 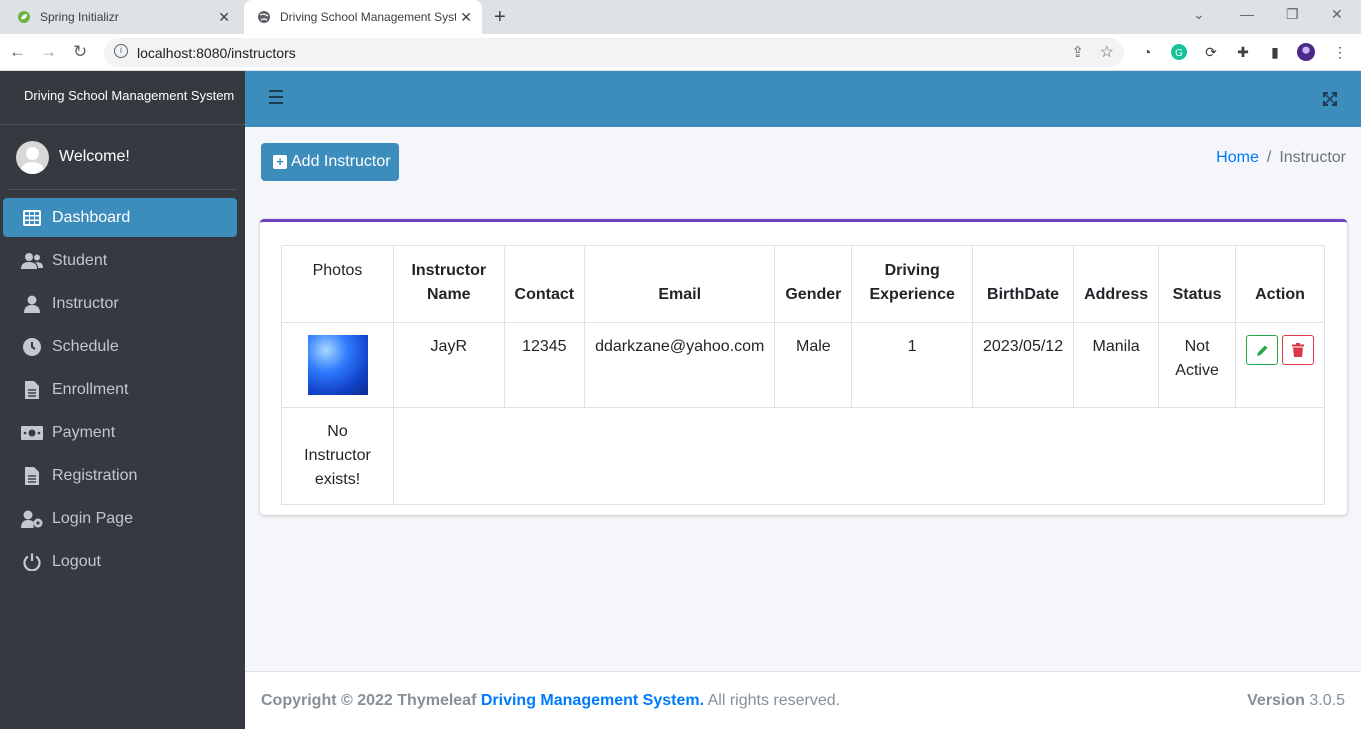 I want to click on add-instructor-label: Add Instructor, so click(x=341, y=161).